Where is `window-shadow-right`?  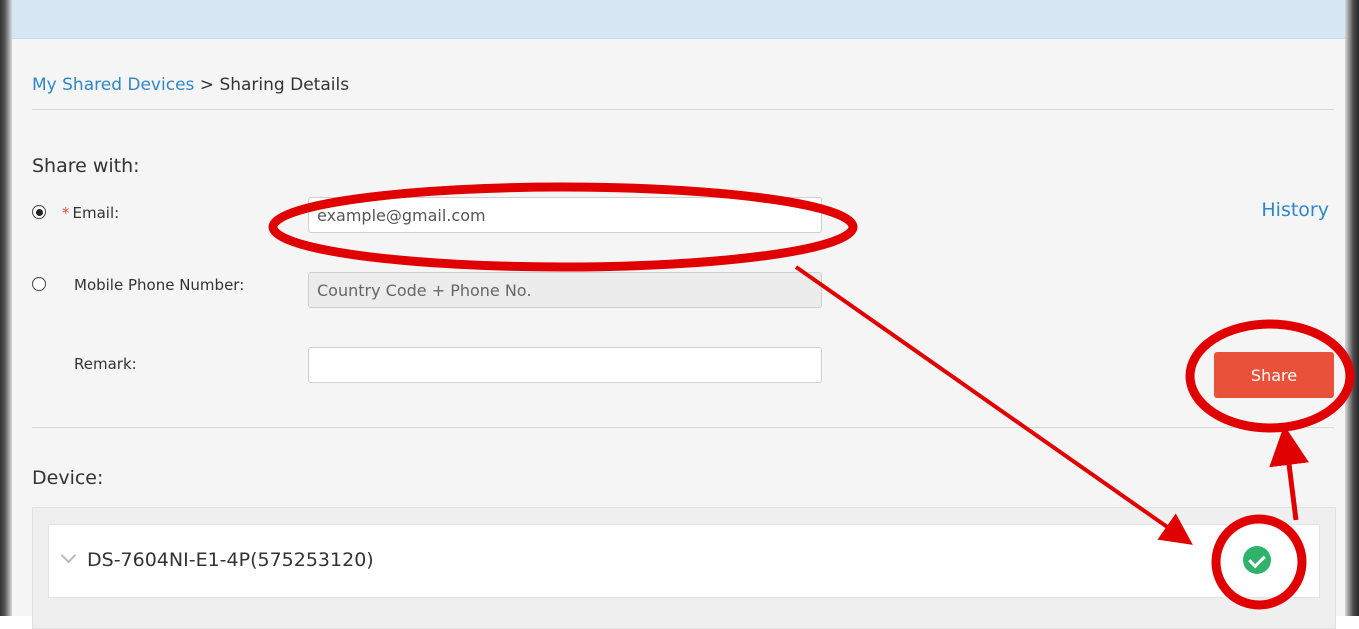 window-shadow-right is located at coordinates (1352, 308).